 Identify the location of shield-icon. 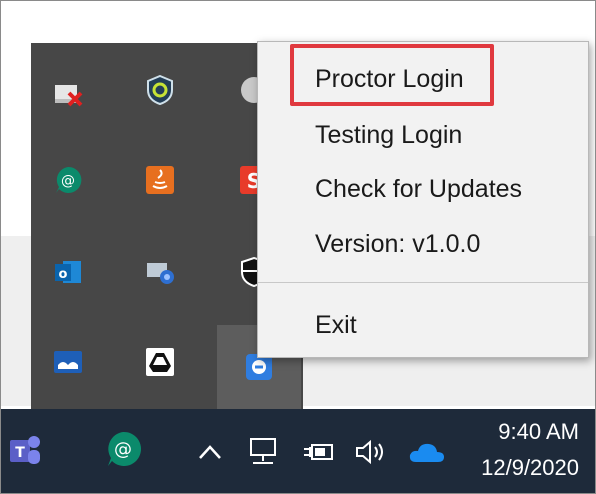
(160, 90).